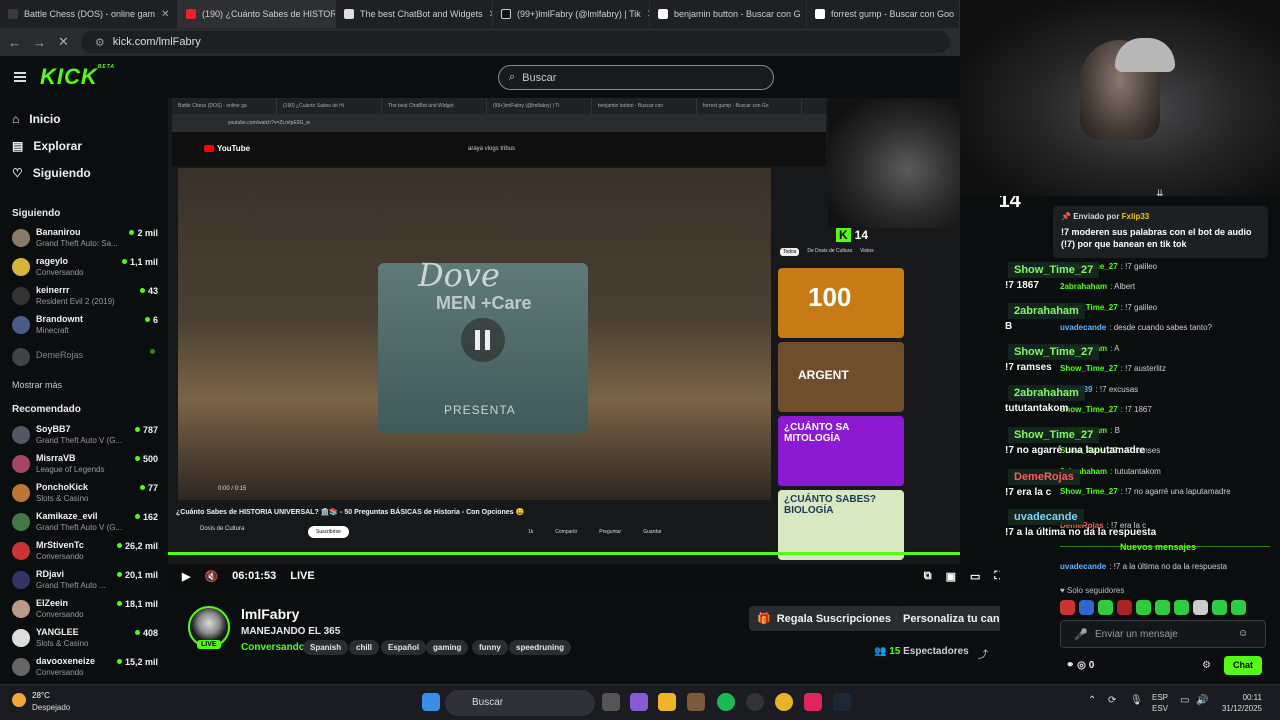 This screenshot has height=720, width=1280. What do you see at coordinates (1070, 665) in the screenshot?
I see `link-icon: ⚭` at bounding box center [1070, 665].